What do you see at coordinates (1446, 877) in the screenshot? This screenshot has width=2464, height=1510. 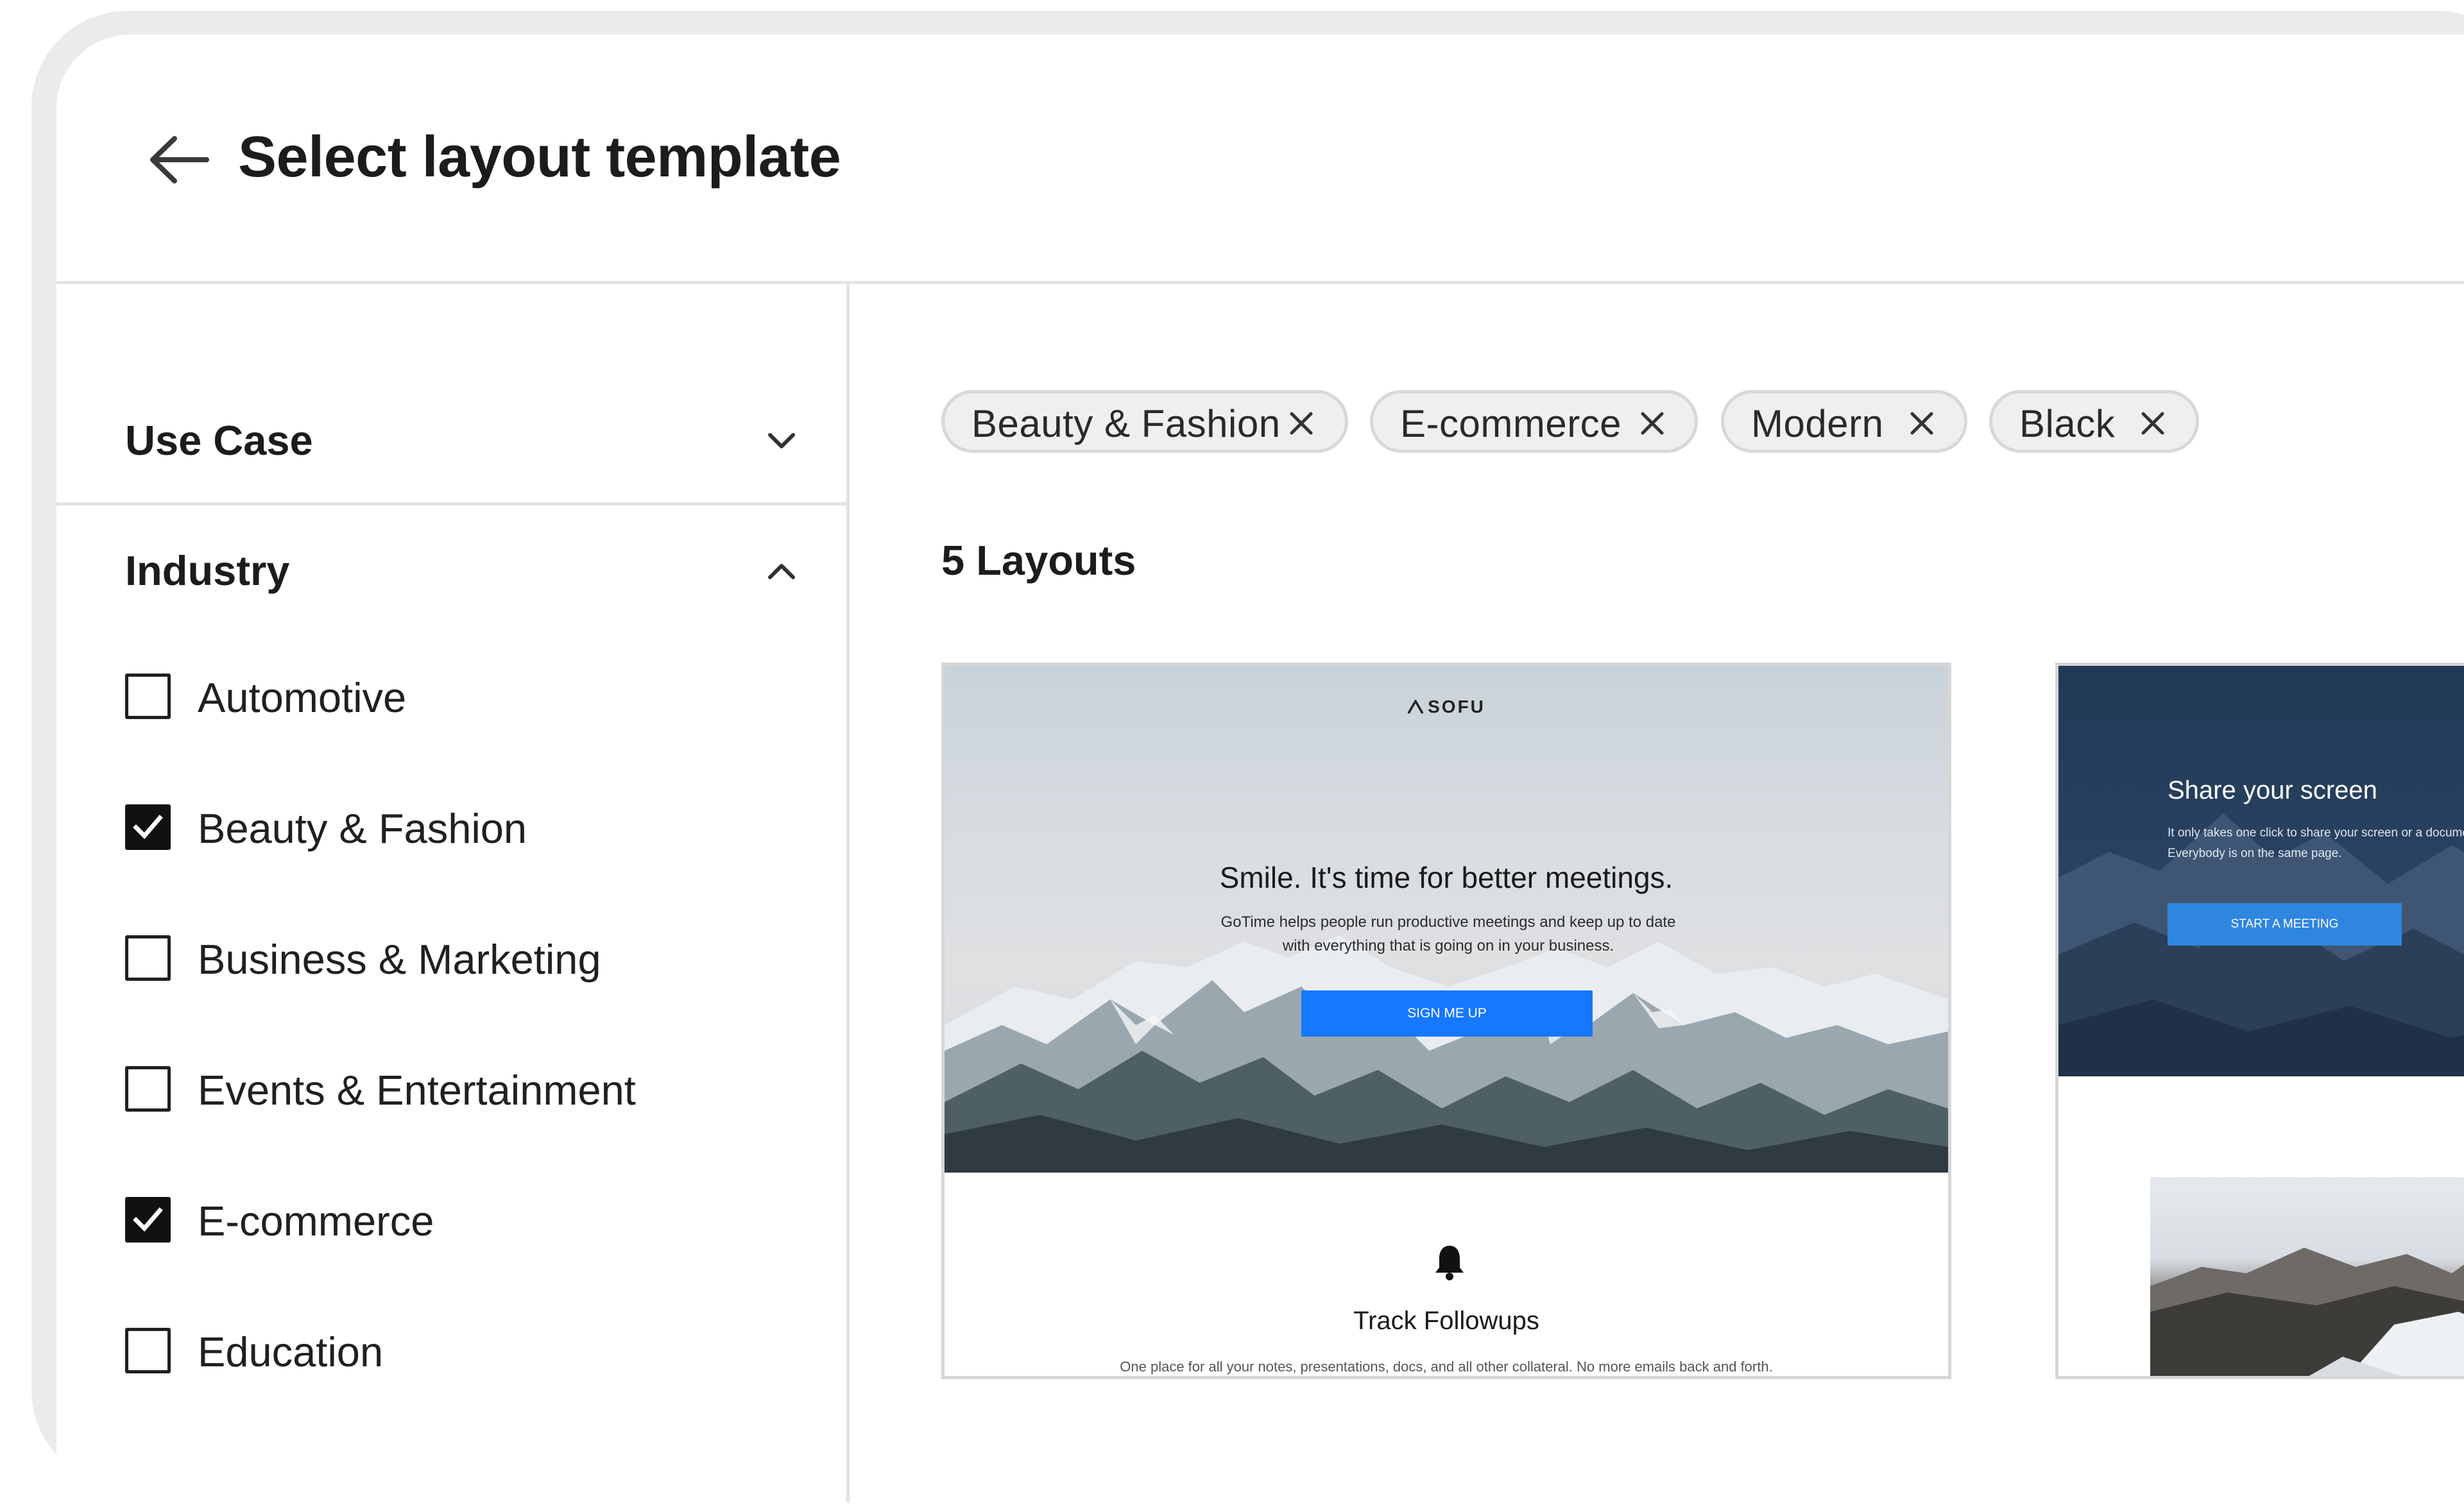 I see `template-hero-title: Smile. It's time for better meetings.` at bounding box center [1446, 877].